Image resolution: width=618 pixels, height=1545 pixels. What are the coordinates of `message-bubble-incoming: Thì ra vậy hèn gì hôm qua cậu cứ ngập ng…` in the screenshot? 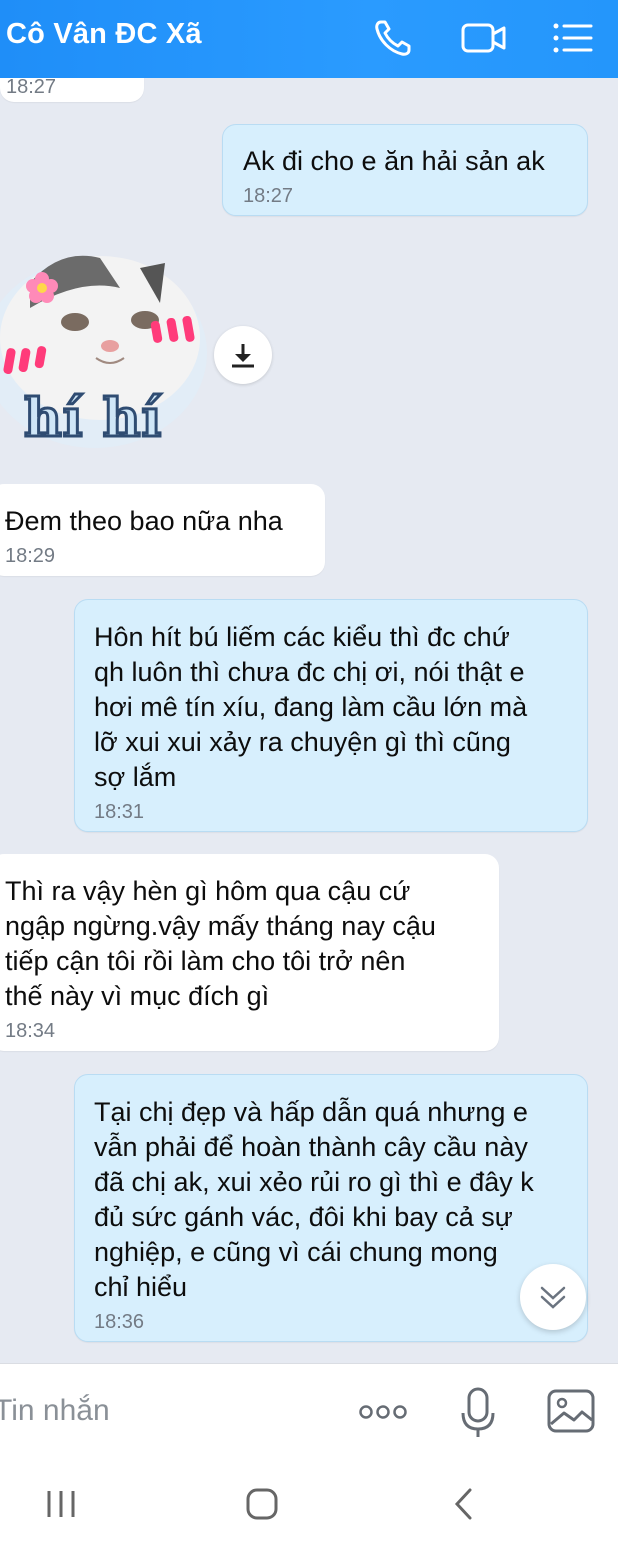 It's located at (249, 952).